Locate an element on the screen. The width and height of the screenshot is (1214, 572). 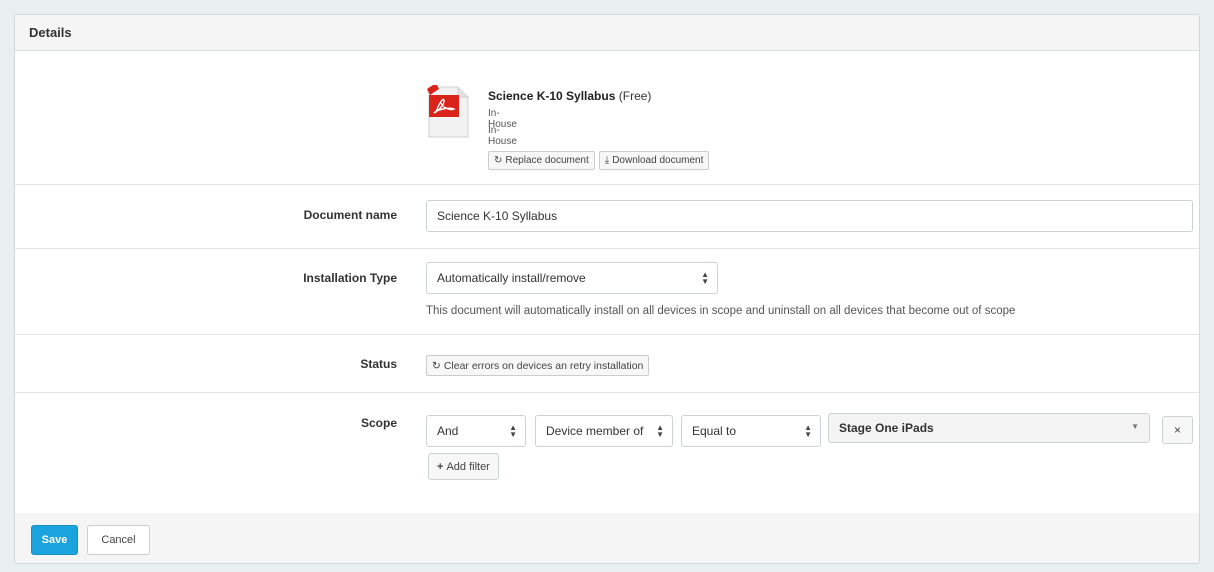
scope-conjunction-select: And ▲ ▼ is located at coordinates (476, 431).